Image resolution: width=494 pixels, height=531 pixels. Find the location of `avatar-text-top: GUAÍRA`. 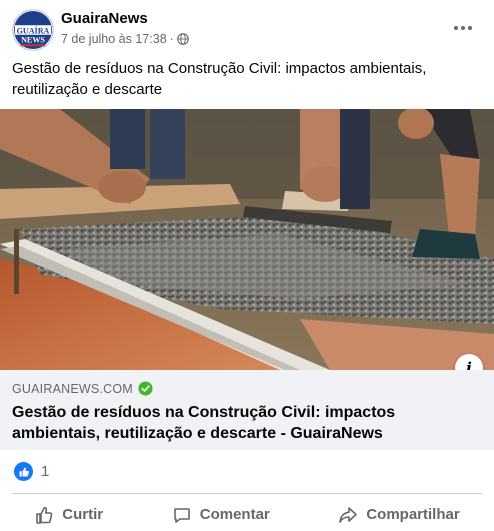

avatar-text-top: GUAÍRA is located at coordinates (33, 30).